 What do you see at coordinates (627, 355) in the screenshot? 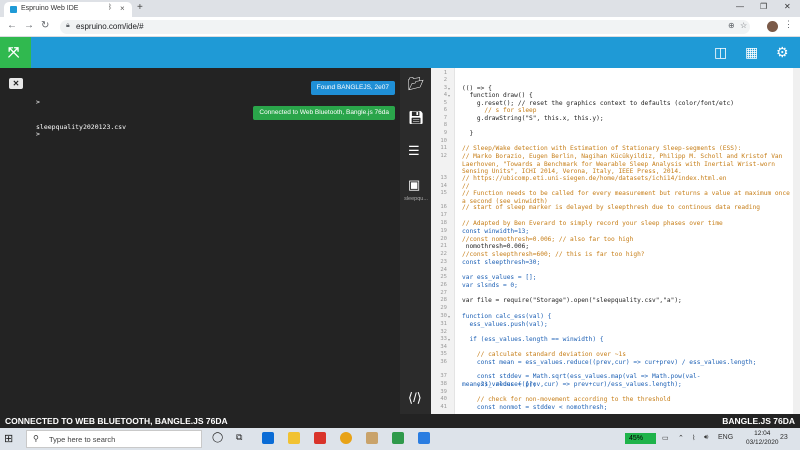
I see `code-line: // calculate standard deviation over ~1s` at bounding box center [627, 355].